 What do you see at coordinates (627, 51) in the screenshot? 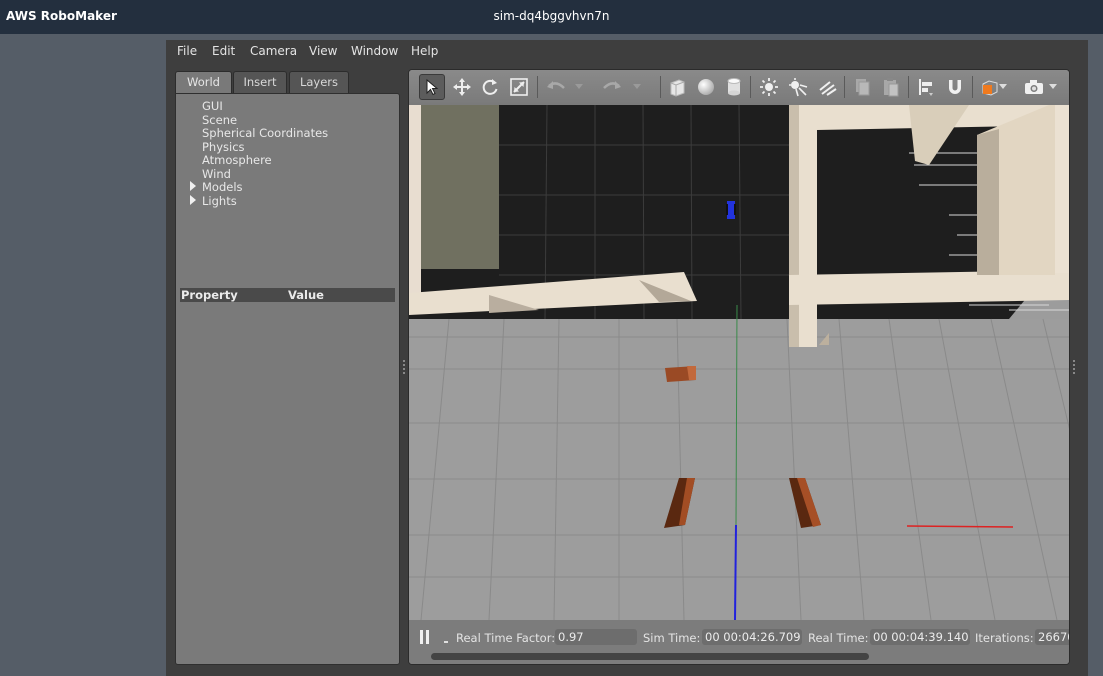
I see `menu-bar: File Edit Camera View Window Help` at bounding box center [627, 51].